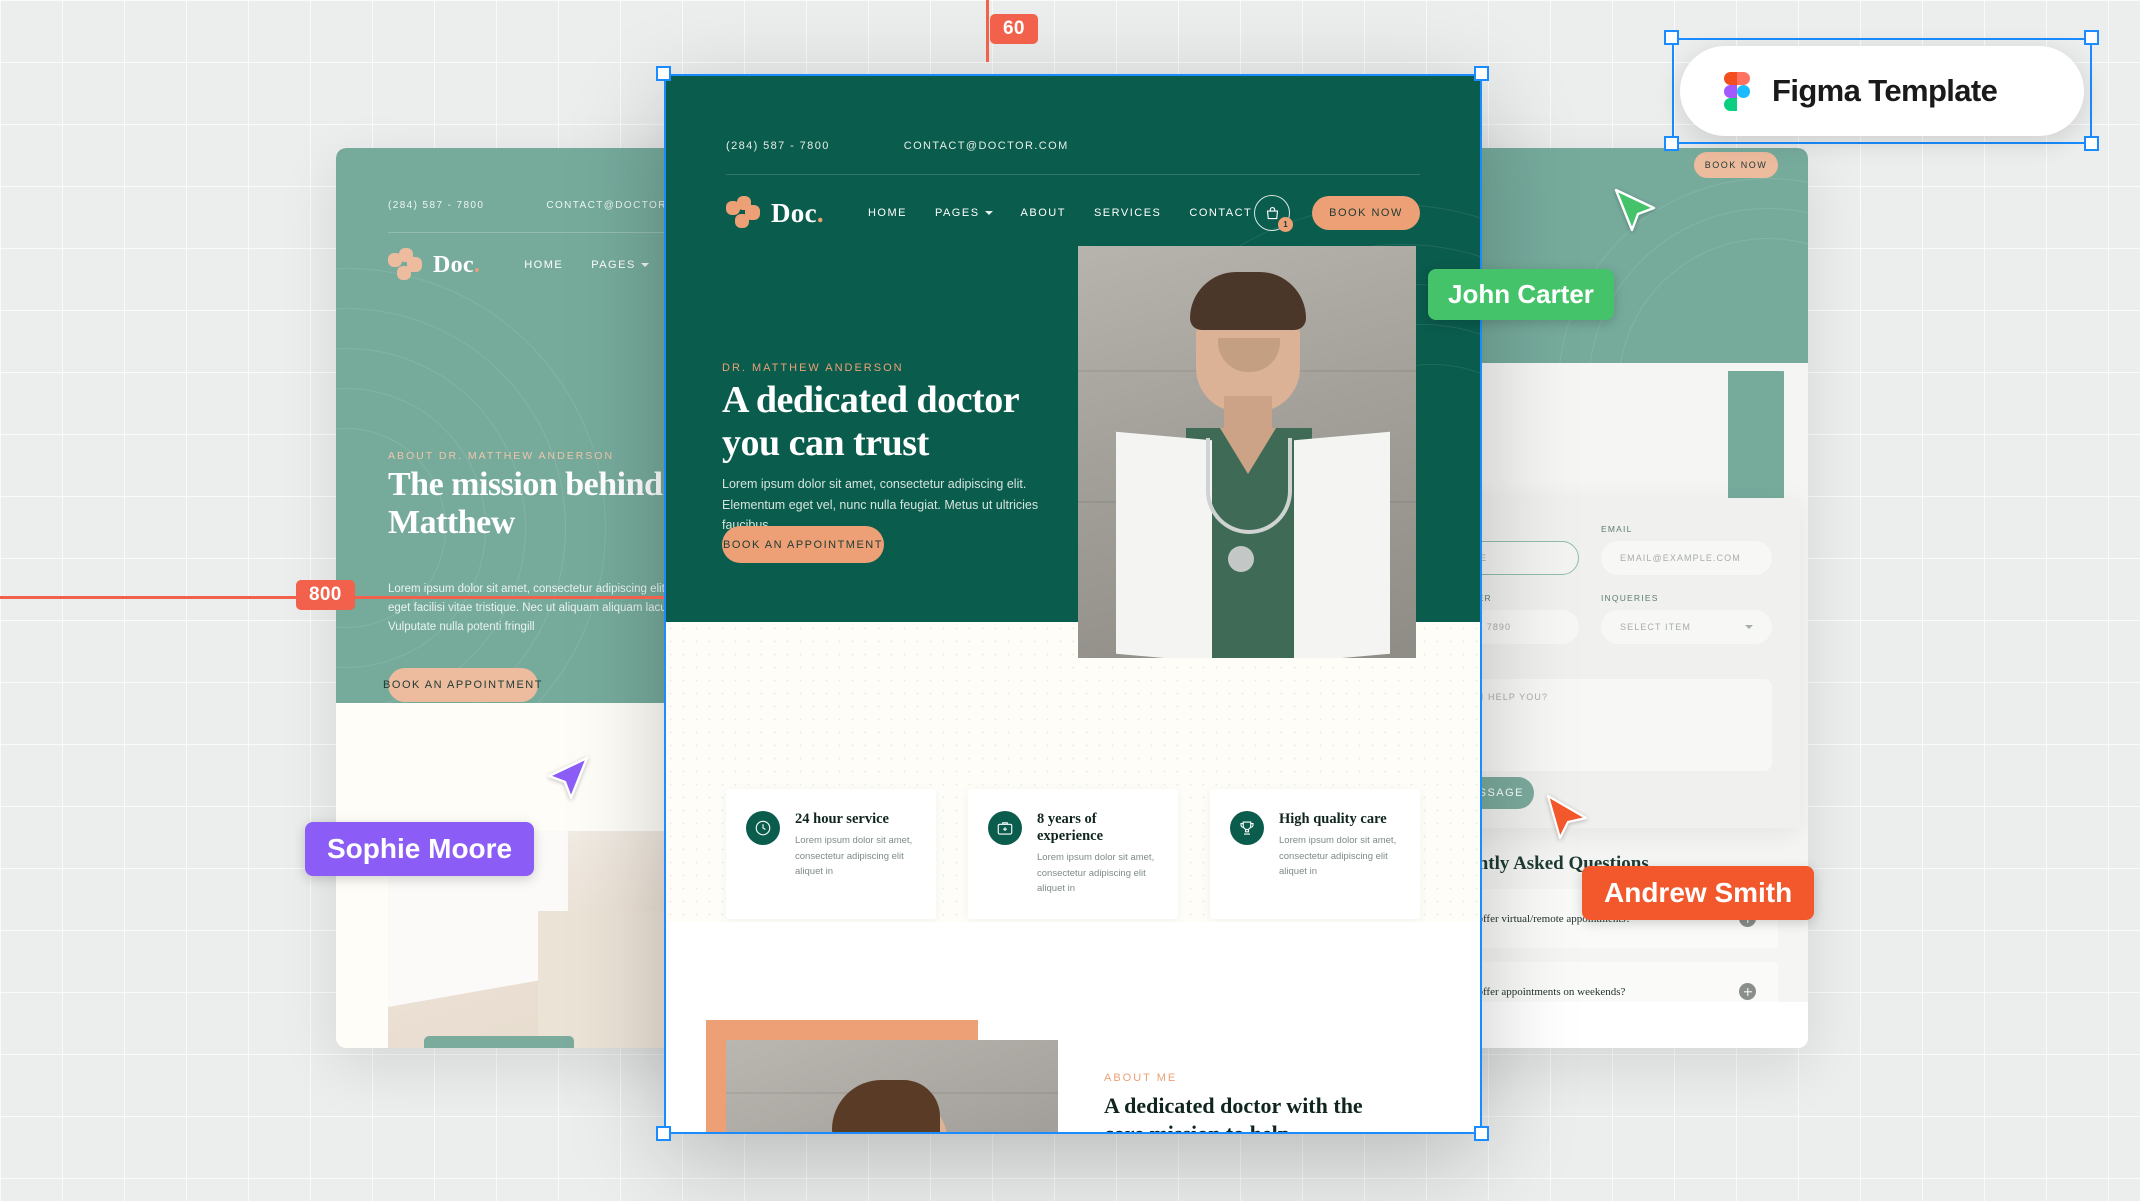 This screenshot has height=1201, width=2140. What do you see at coordinates (803, 544) in the screenshot?
I see `hero-appointment-button: BOOK AN APPOINTMENT` at bounding box center [803, 544].